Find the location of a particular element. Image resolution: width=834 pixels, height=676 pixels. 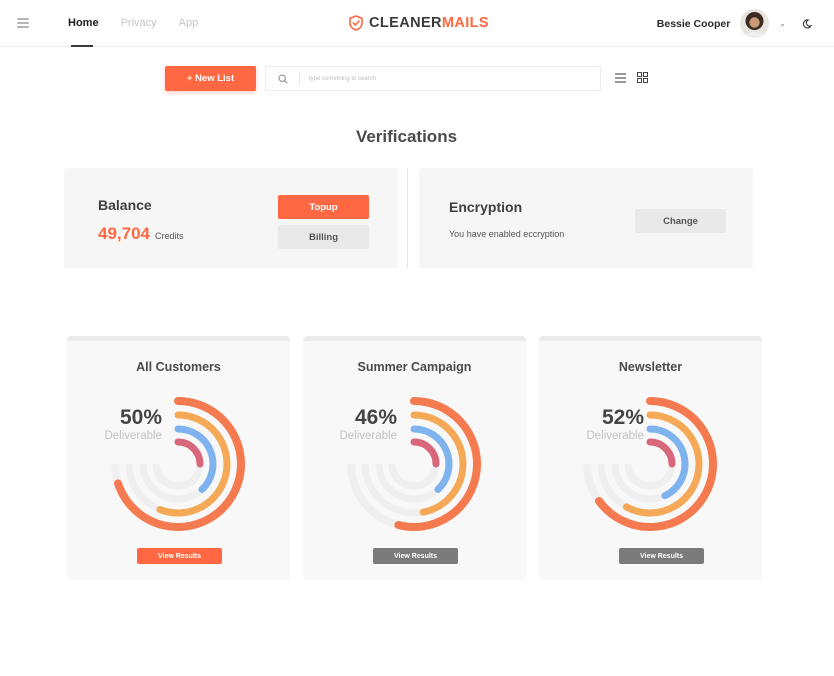

brand-name: CLEANERMAILS is located at coordinates (429, 23).